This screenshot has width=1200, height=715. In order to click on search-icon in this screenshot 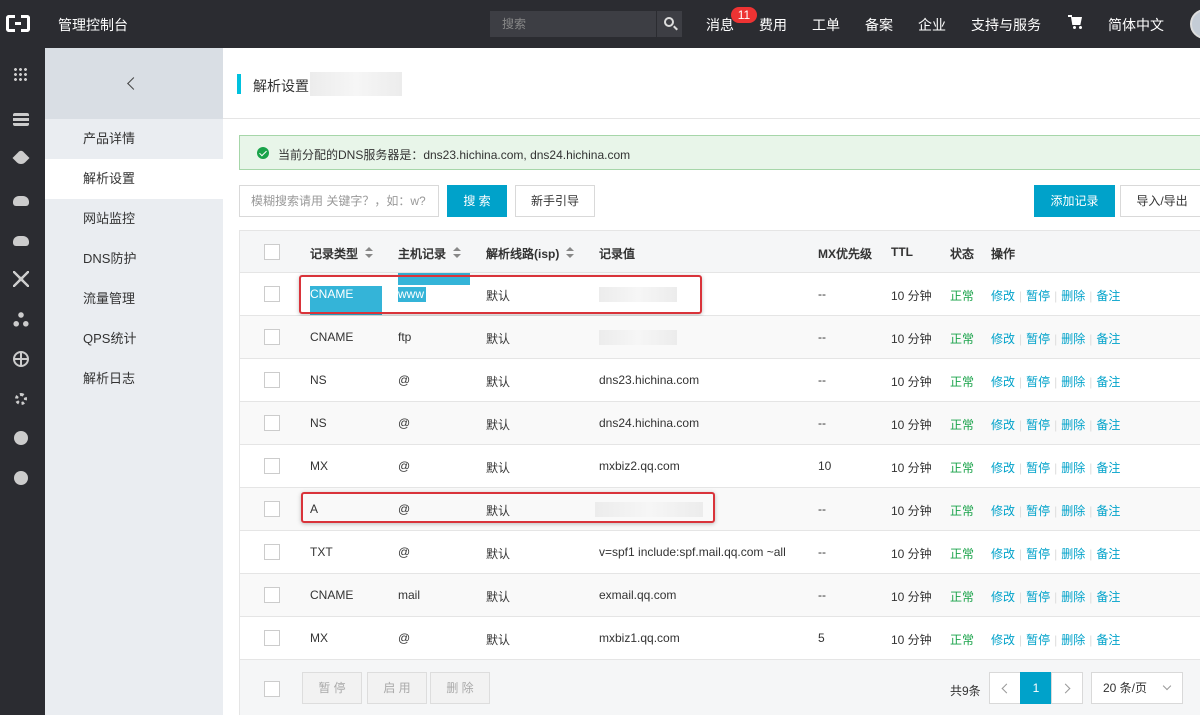, I will do `click(669, 24)`.